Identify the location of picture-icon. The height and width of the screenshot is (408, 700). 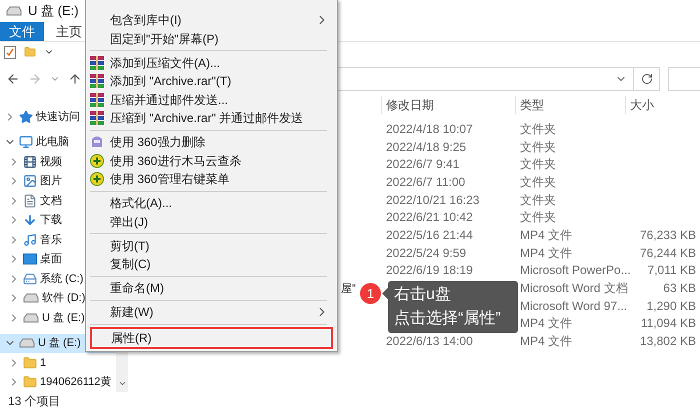
(30, 181).